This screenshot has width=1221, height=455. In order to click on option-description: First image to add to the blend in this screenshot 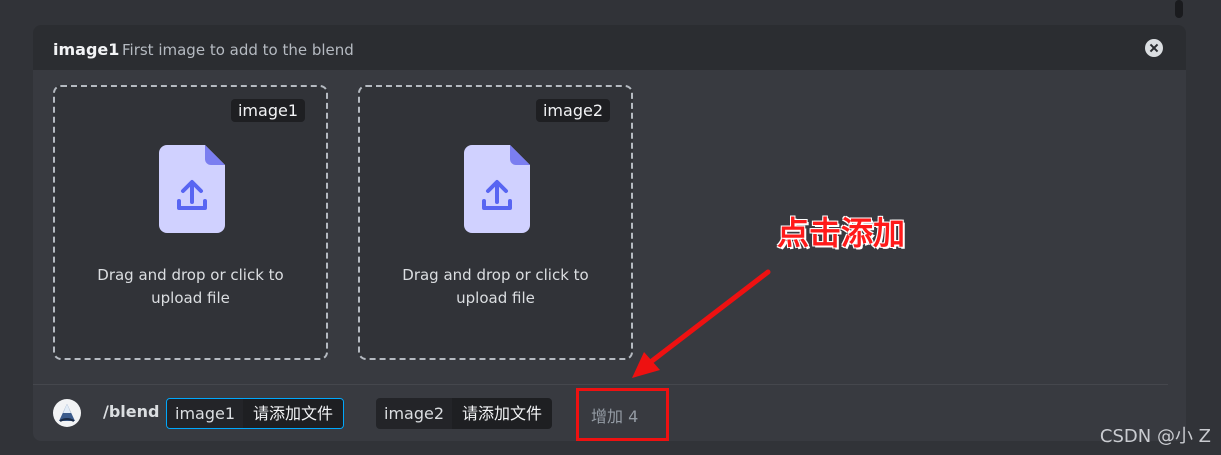, I will do `click(238, 50)`.